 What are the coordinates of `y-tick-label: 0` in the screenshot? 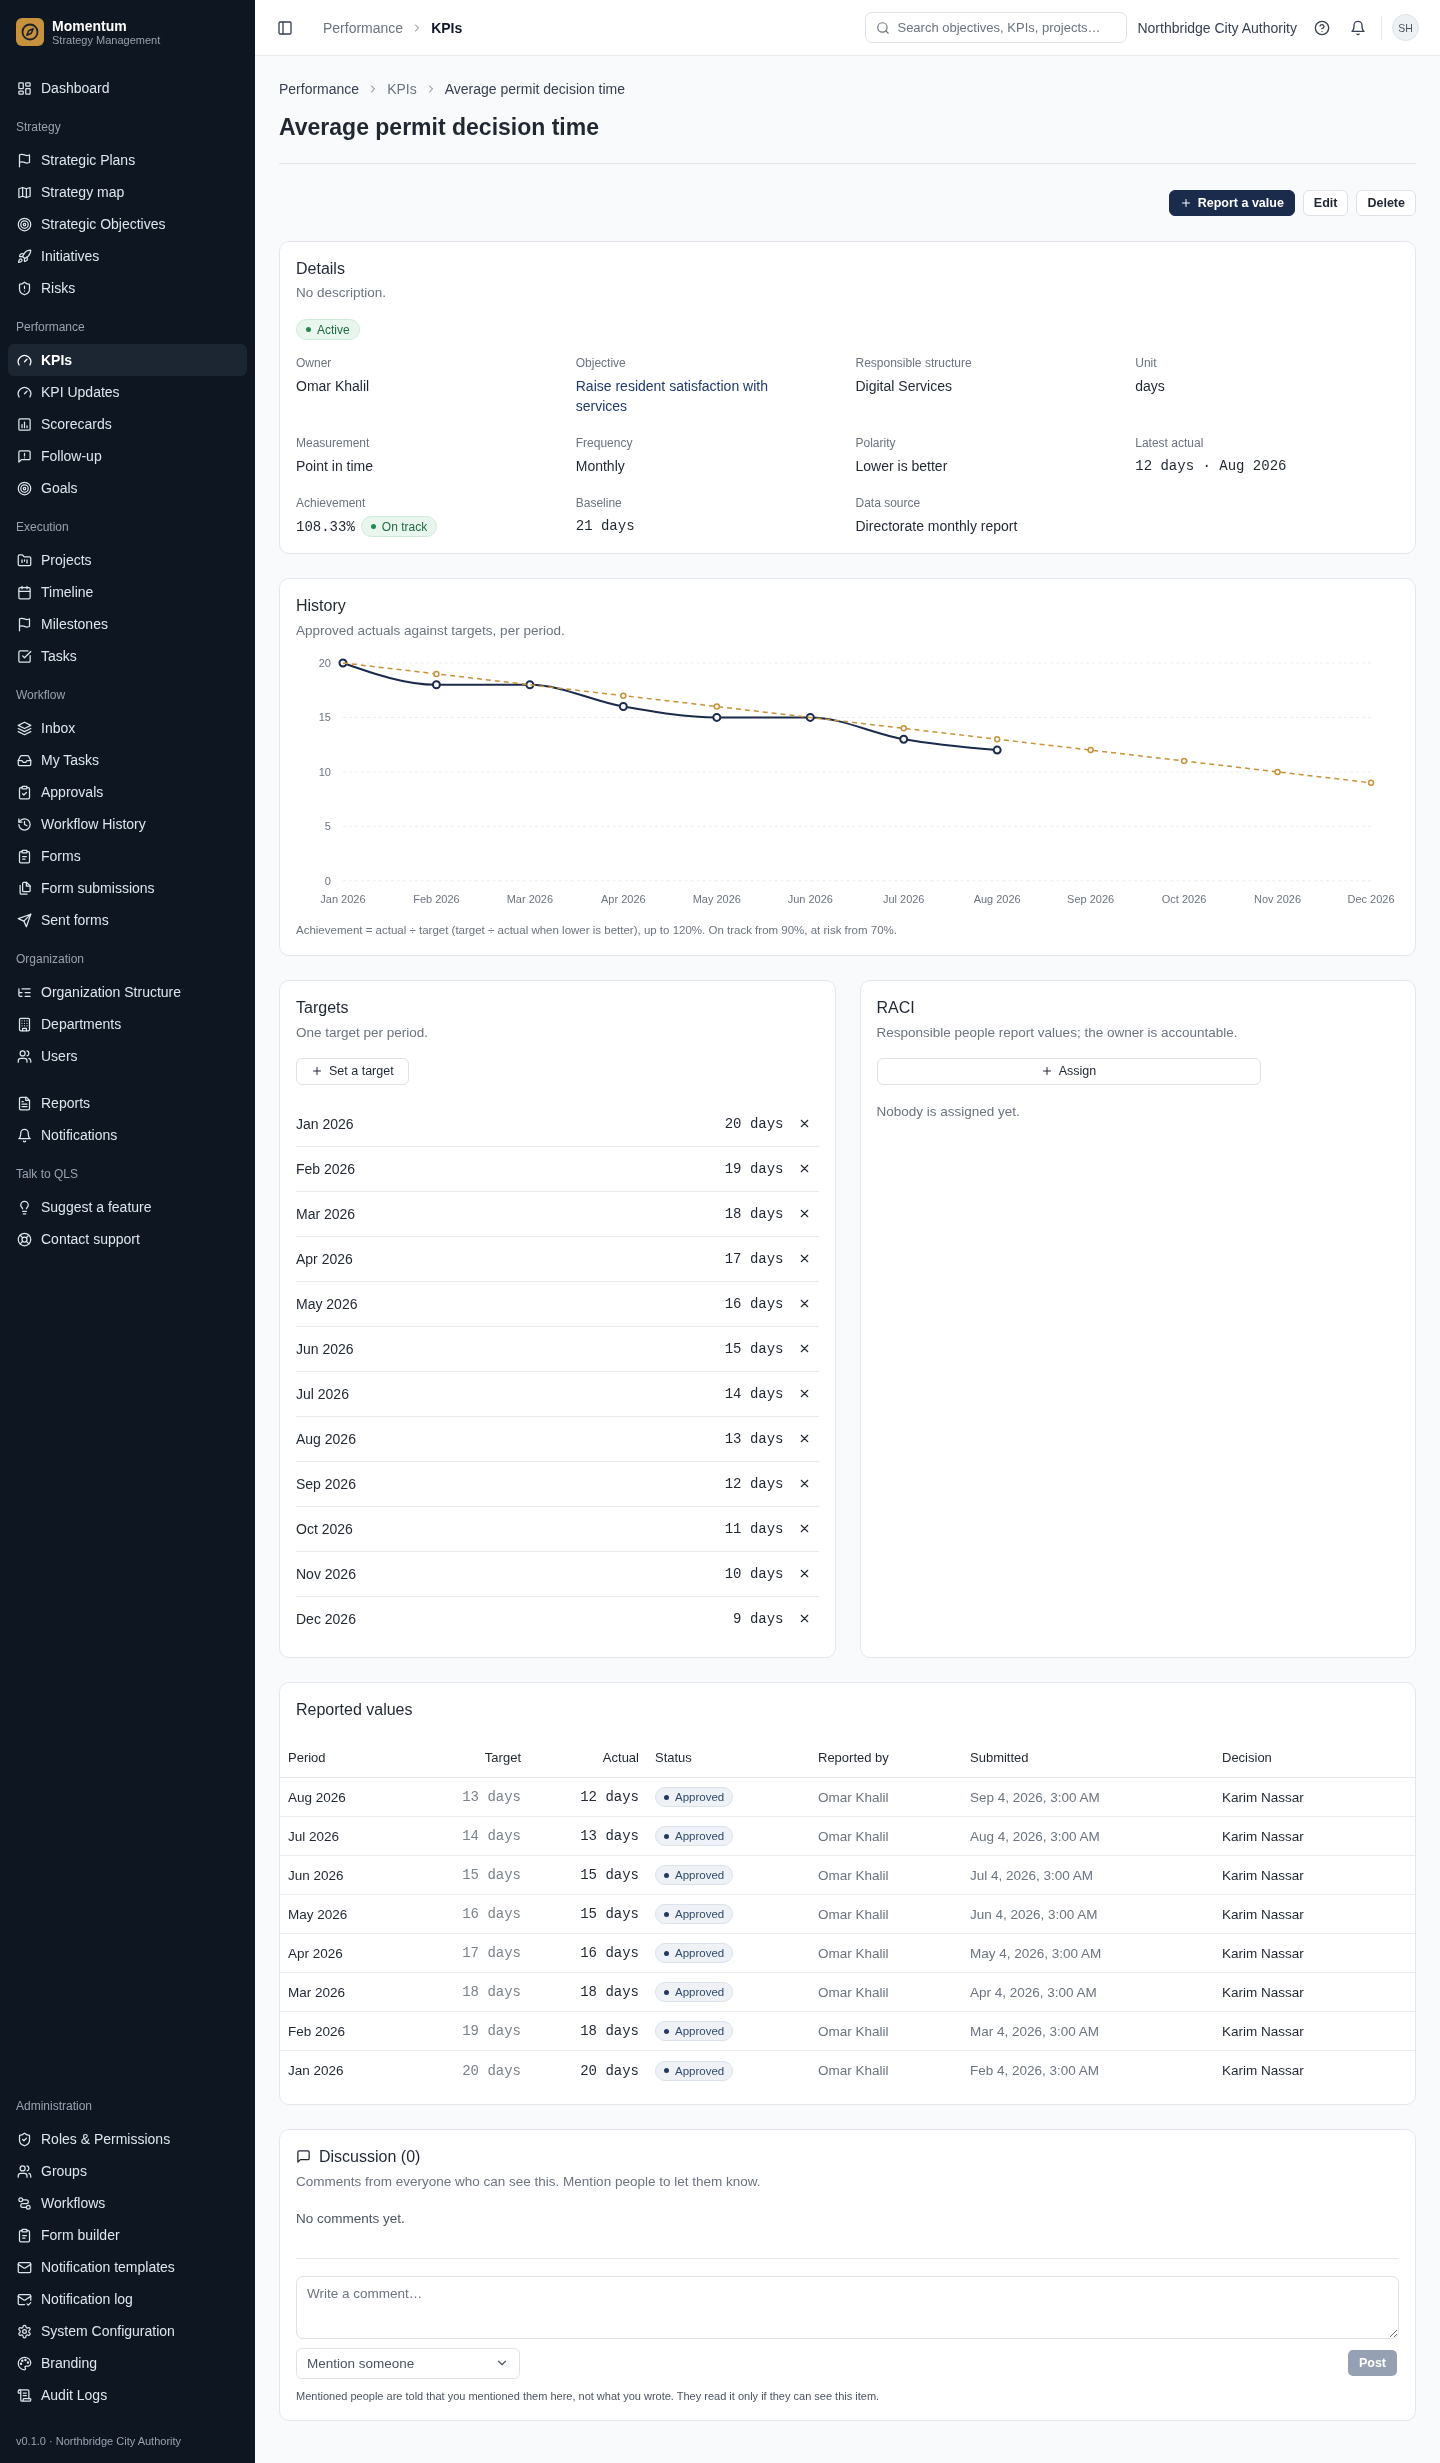 It's located at (327, 880).